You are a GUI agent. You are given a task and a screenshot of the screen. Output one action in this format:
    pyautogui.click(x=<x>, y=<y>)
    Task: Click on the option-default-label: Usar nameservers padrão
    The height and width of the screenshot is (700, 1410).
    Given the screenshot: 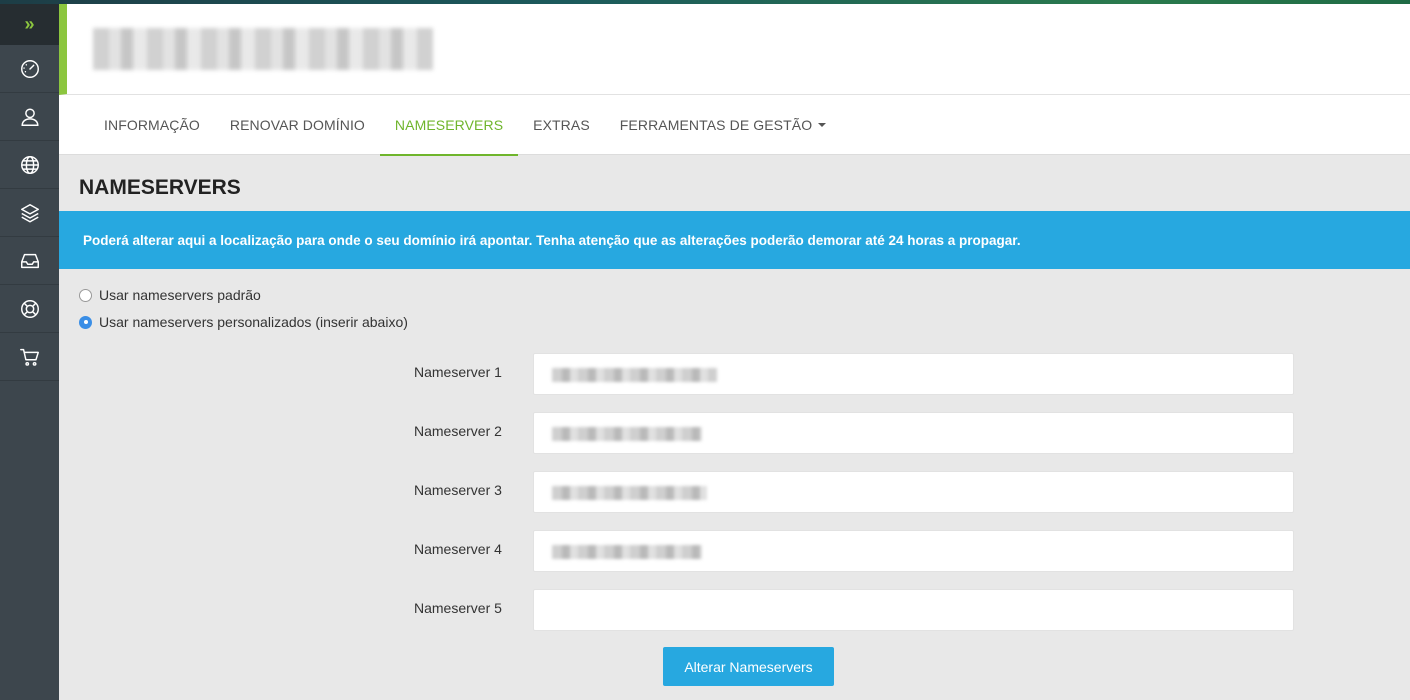 What is the action you would take?
    pyautogui.click(x=180, y=295)
    